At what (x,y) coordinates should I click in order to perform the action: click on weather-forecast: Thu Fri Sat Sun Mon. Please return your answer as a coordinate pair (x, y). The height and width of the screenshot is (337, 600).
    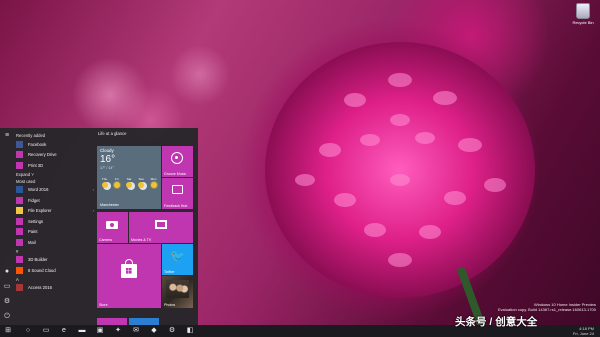
    Looking at the image, I should click on (129, 183).